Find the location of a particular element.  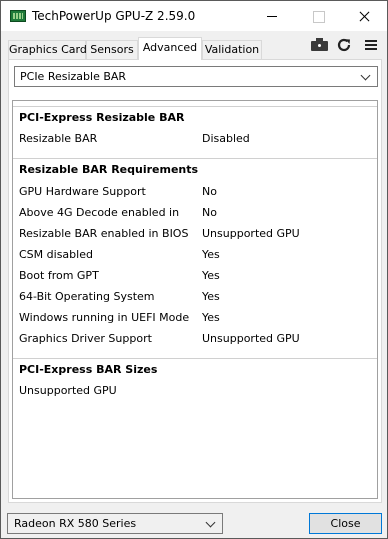

detail-row: CSM disabled Yes is located at coordinates (195, 258).